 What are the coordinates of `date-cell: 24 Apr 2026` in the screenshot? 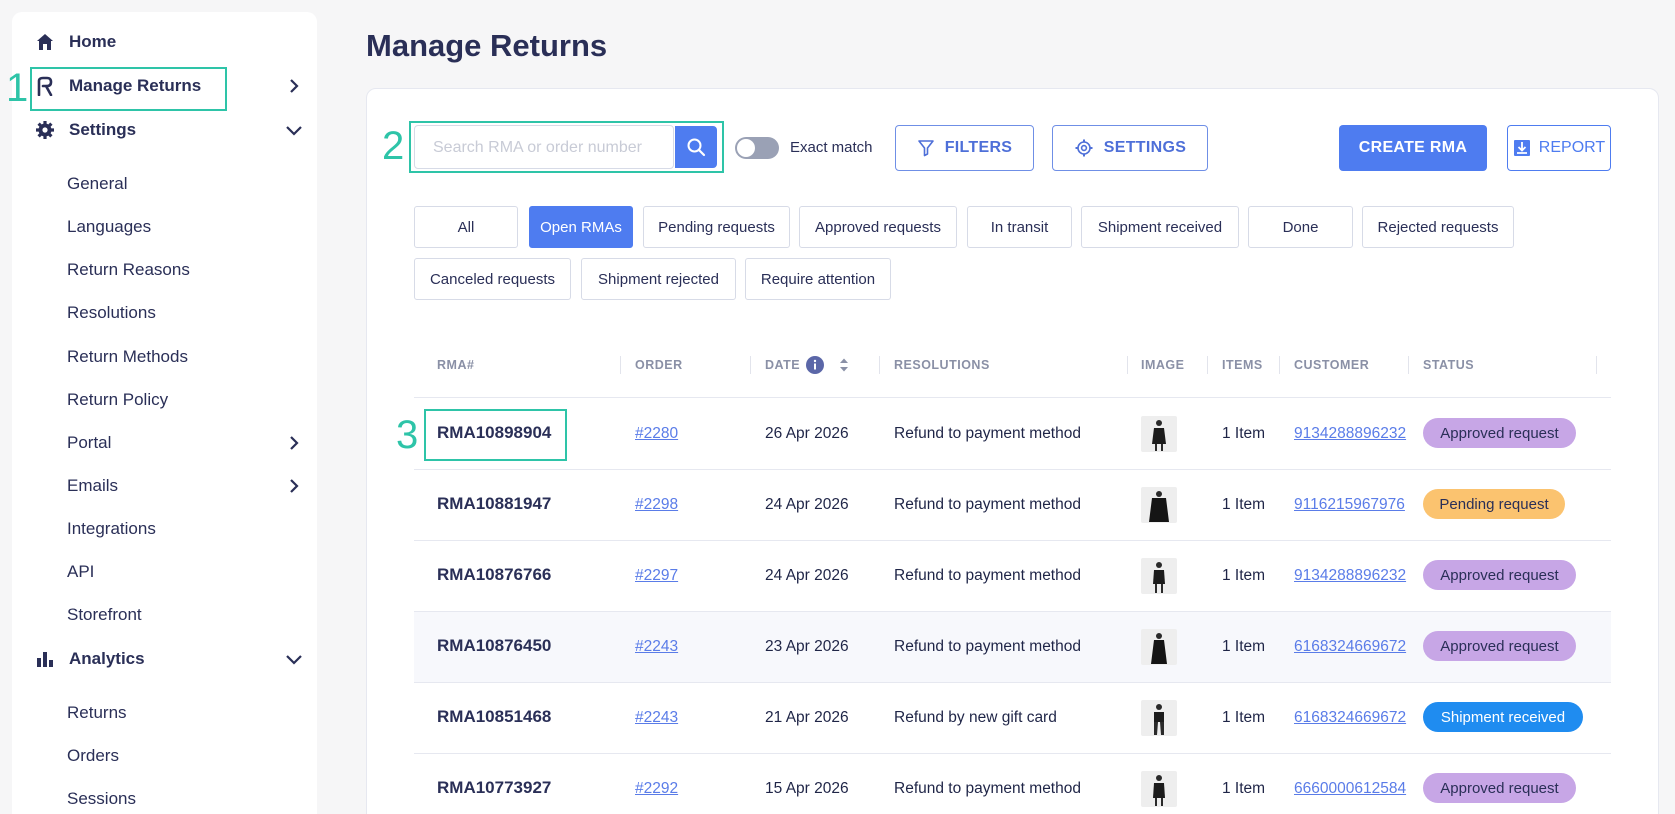 It's located at (807, 504).